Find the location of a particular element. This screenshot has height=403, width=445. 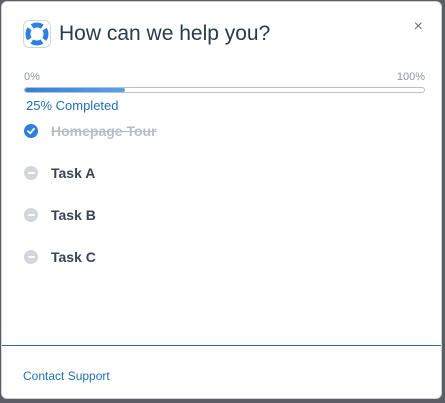

task-item-label: Task C is located at coordinates (73, 257).